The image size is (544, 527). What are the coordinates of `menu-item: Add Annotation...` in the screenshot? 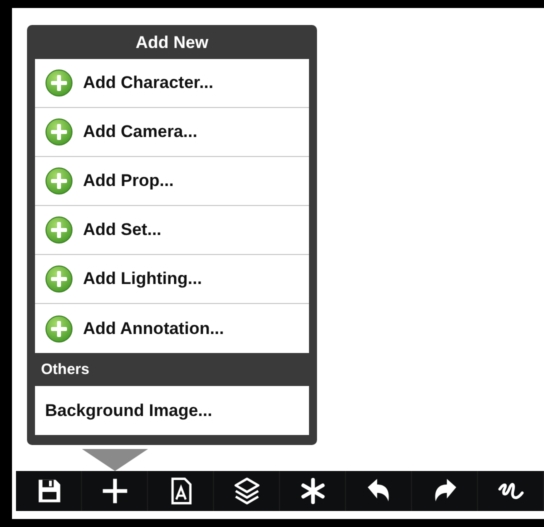 It's located at (172, 328).